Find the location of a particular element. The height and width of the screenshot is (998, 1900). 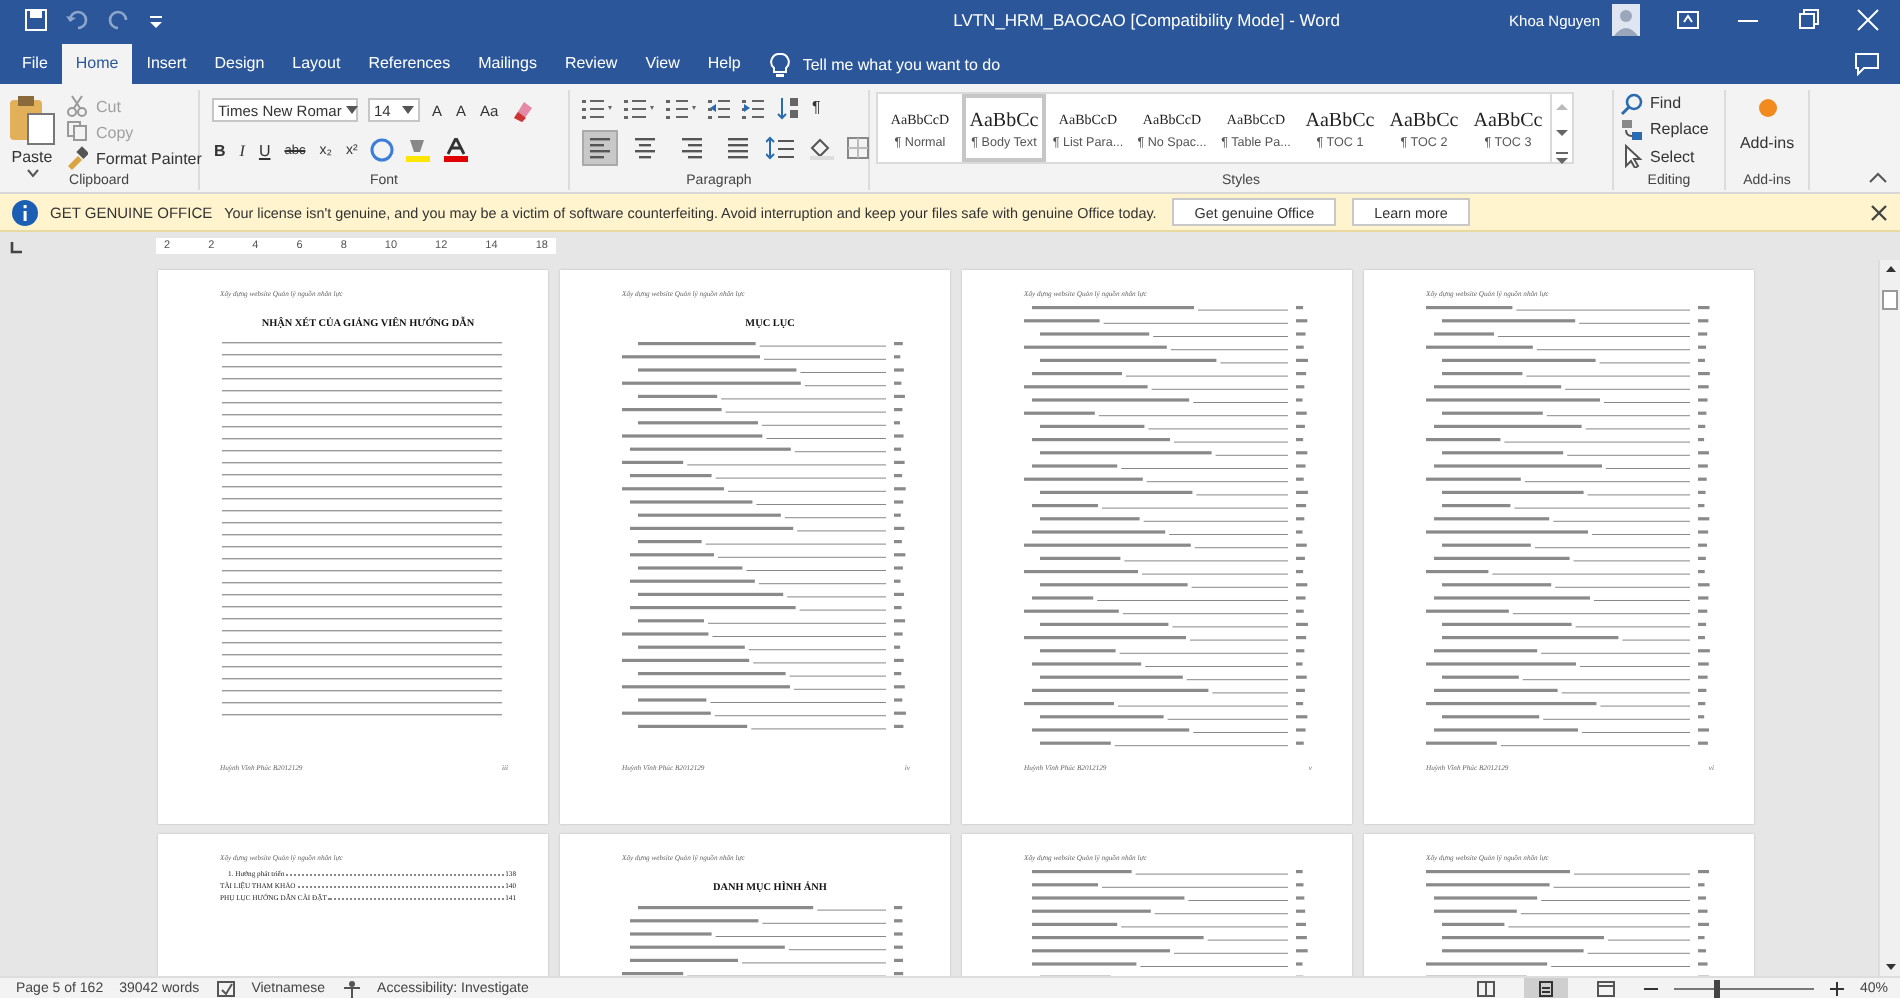

bullets-icon is located at coordinates (598, 107).